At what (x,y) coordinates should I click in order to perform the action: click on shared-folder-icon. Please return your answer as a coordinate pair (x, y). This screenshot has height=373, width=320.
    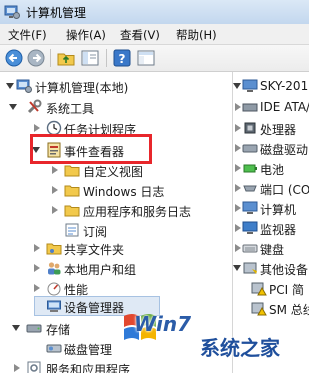
    Looking at the image, I should click on (54, 249).